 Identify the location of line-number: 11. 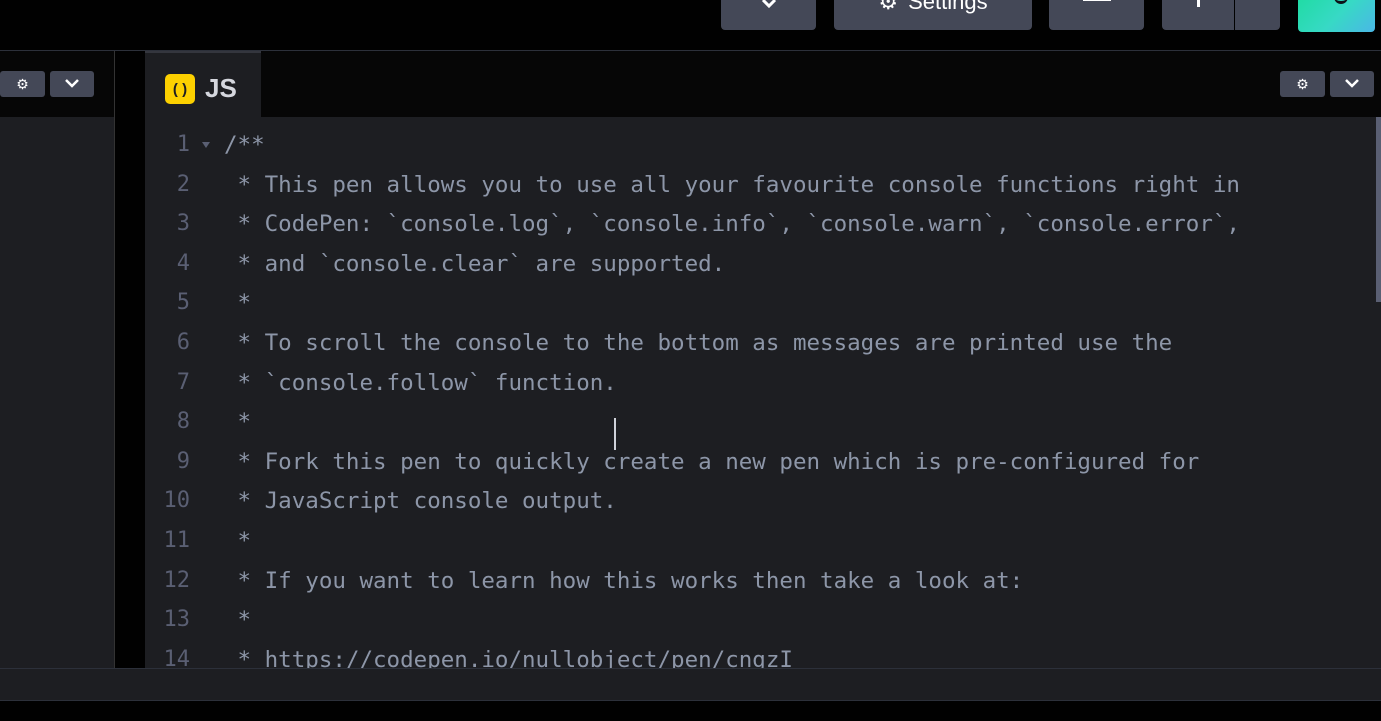
(177, 540).